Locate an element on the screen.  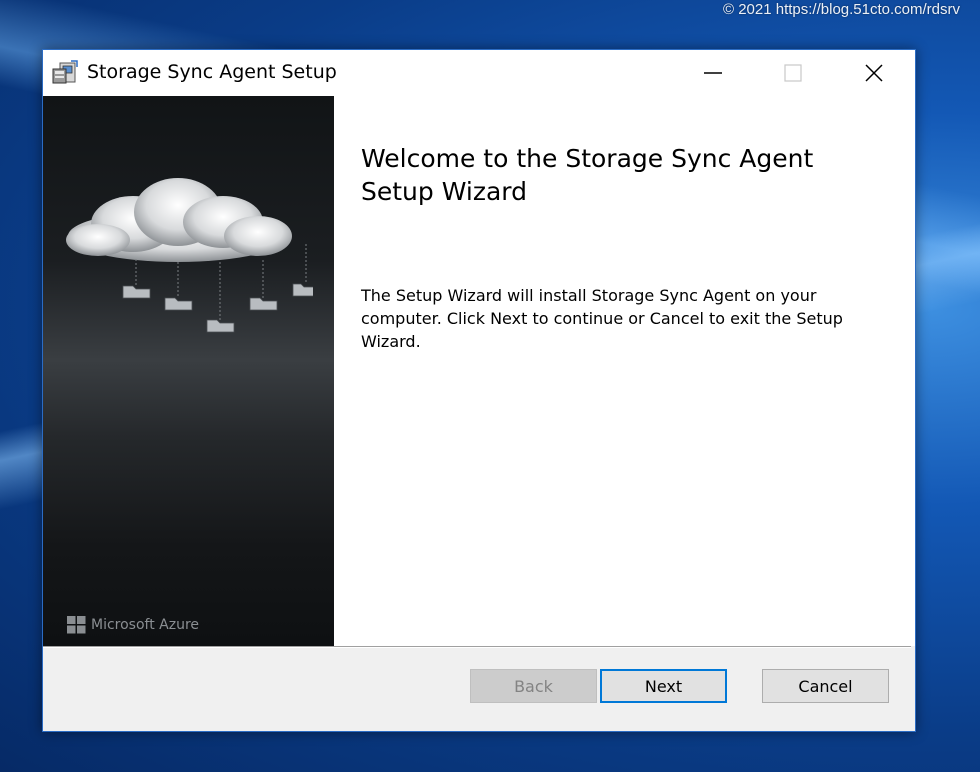
maximize-button is located at coordinates (793, 73).